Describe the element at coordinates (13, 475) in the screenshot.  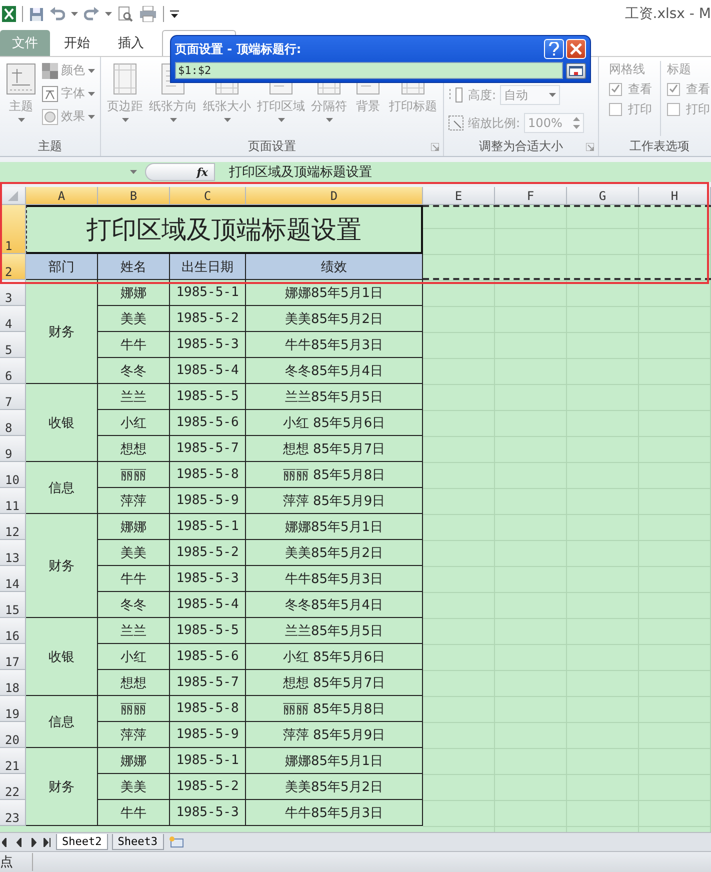
I see `row-header: 10` at that location.